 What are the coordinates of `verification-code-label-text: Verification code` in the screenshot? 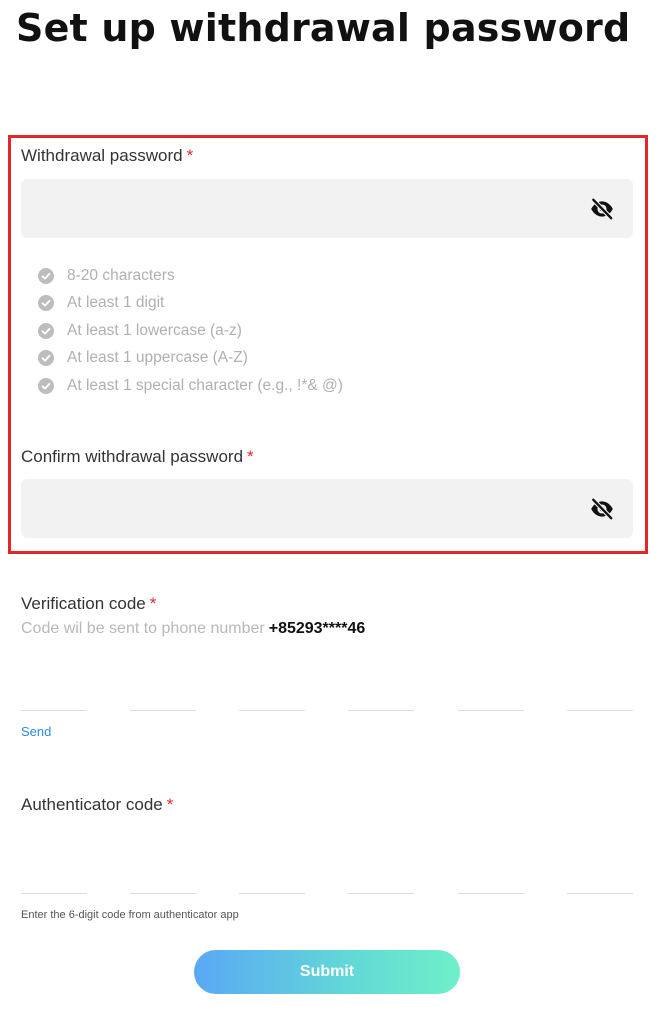 It's located at (83, 603).